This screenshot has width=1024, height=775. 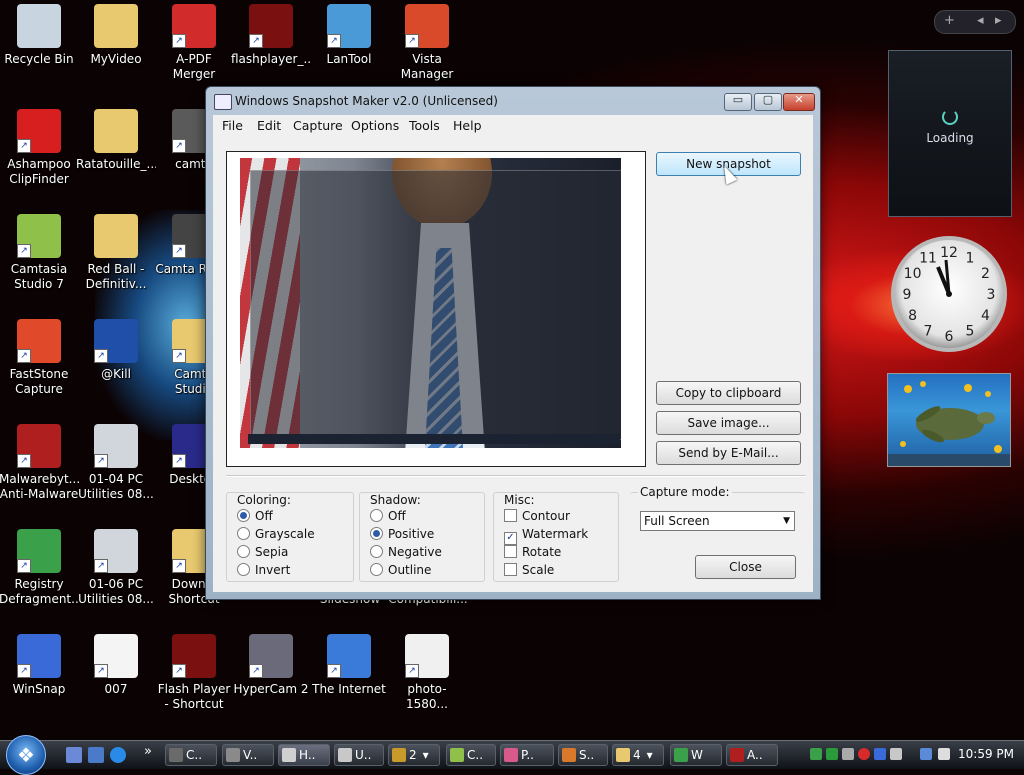 What do you see at coordinates (349, 59) in the screenshot?
I see `desktop-icon-label: LanTool` at bounding box center [349, 59].